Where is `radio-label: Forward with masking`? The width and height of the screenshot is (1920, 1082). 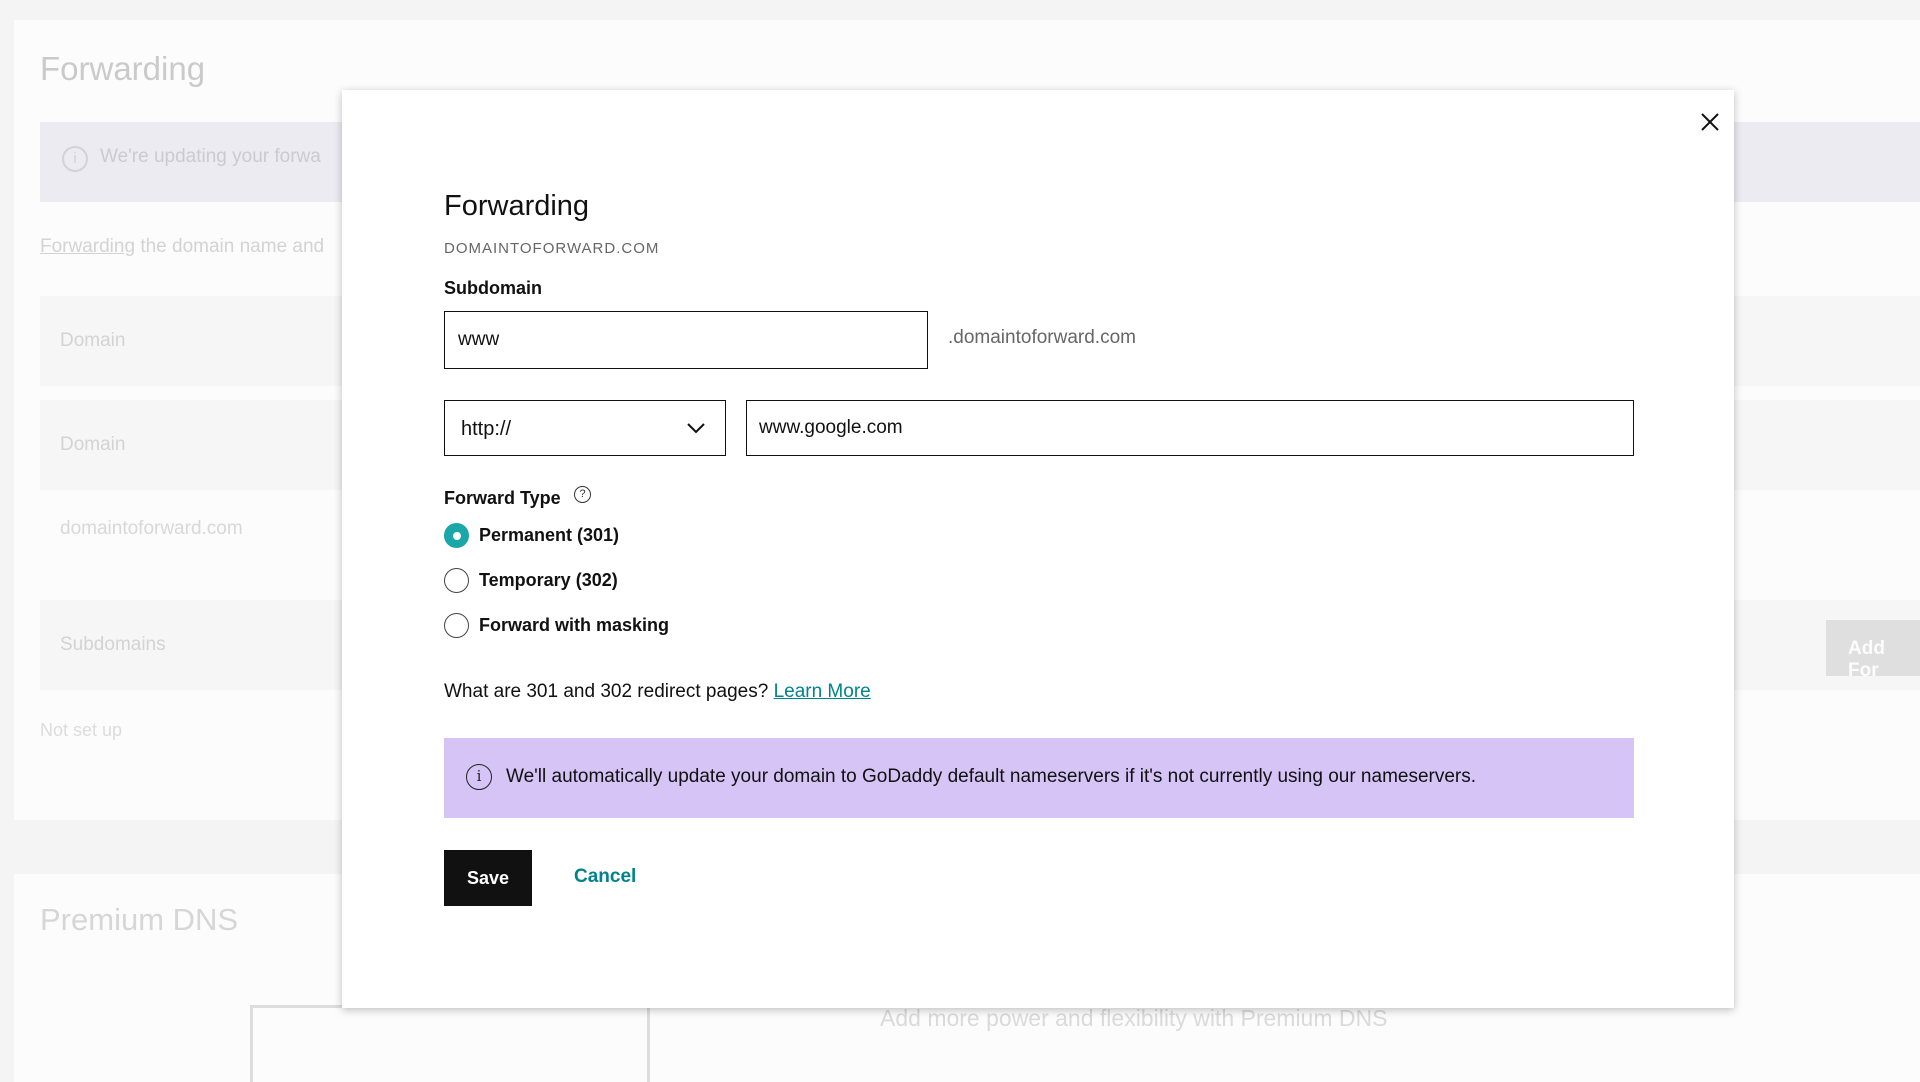 radio-label: Forward with masking is located at coordinates (574, 625).